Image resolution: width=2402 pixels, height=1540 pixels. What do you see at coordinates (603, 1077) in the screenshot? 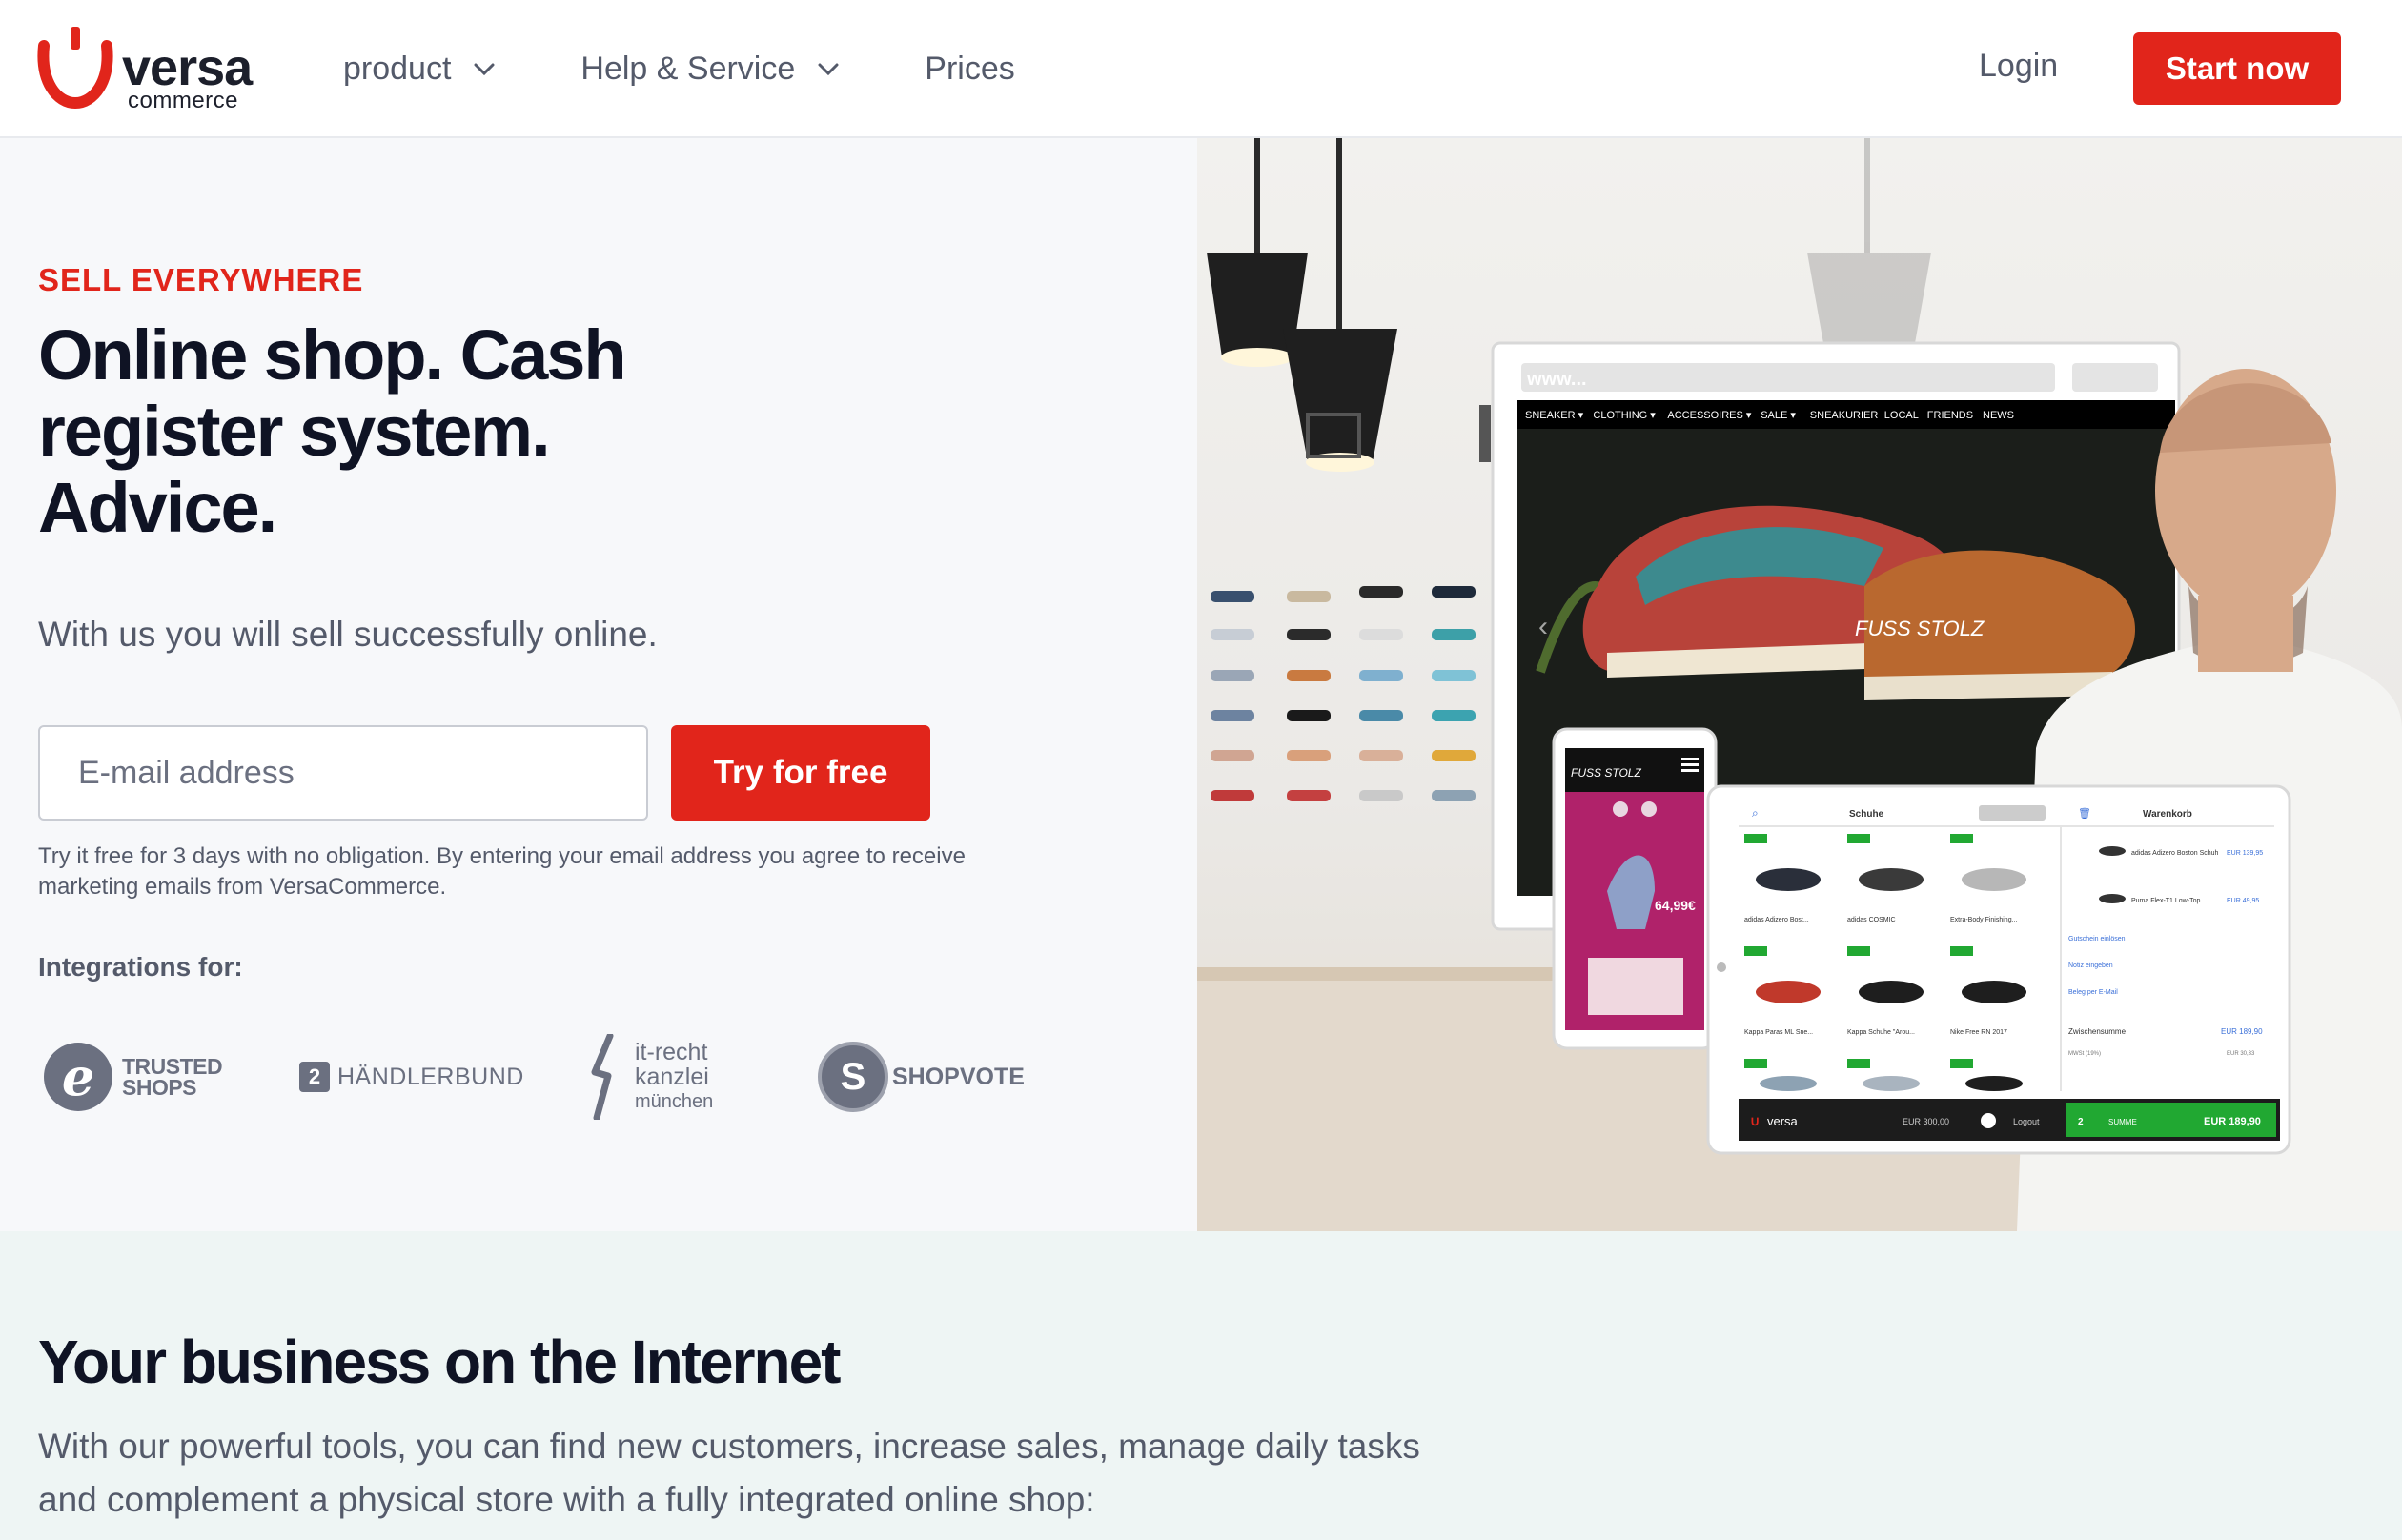
I see `lightning-bolt-icon` at bounding box center [603, 1077].